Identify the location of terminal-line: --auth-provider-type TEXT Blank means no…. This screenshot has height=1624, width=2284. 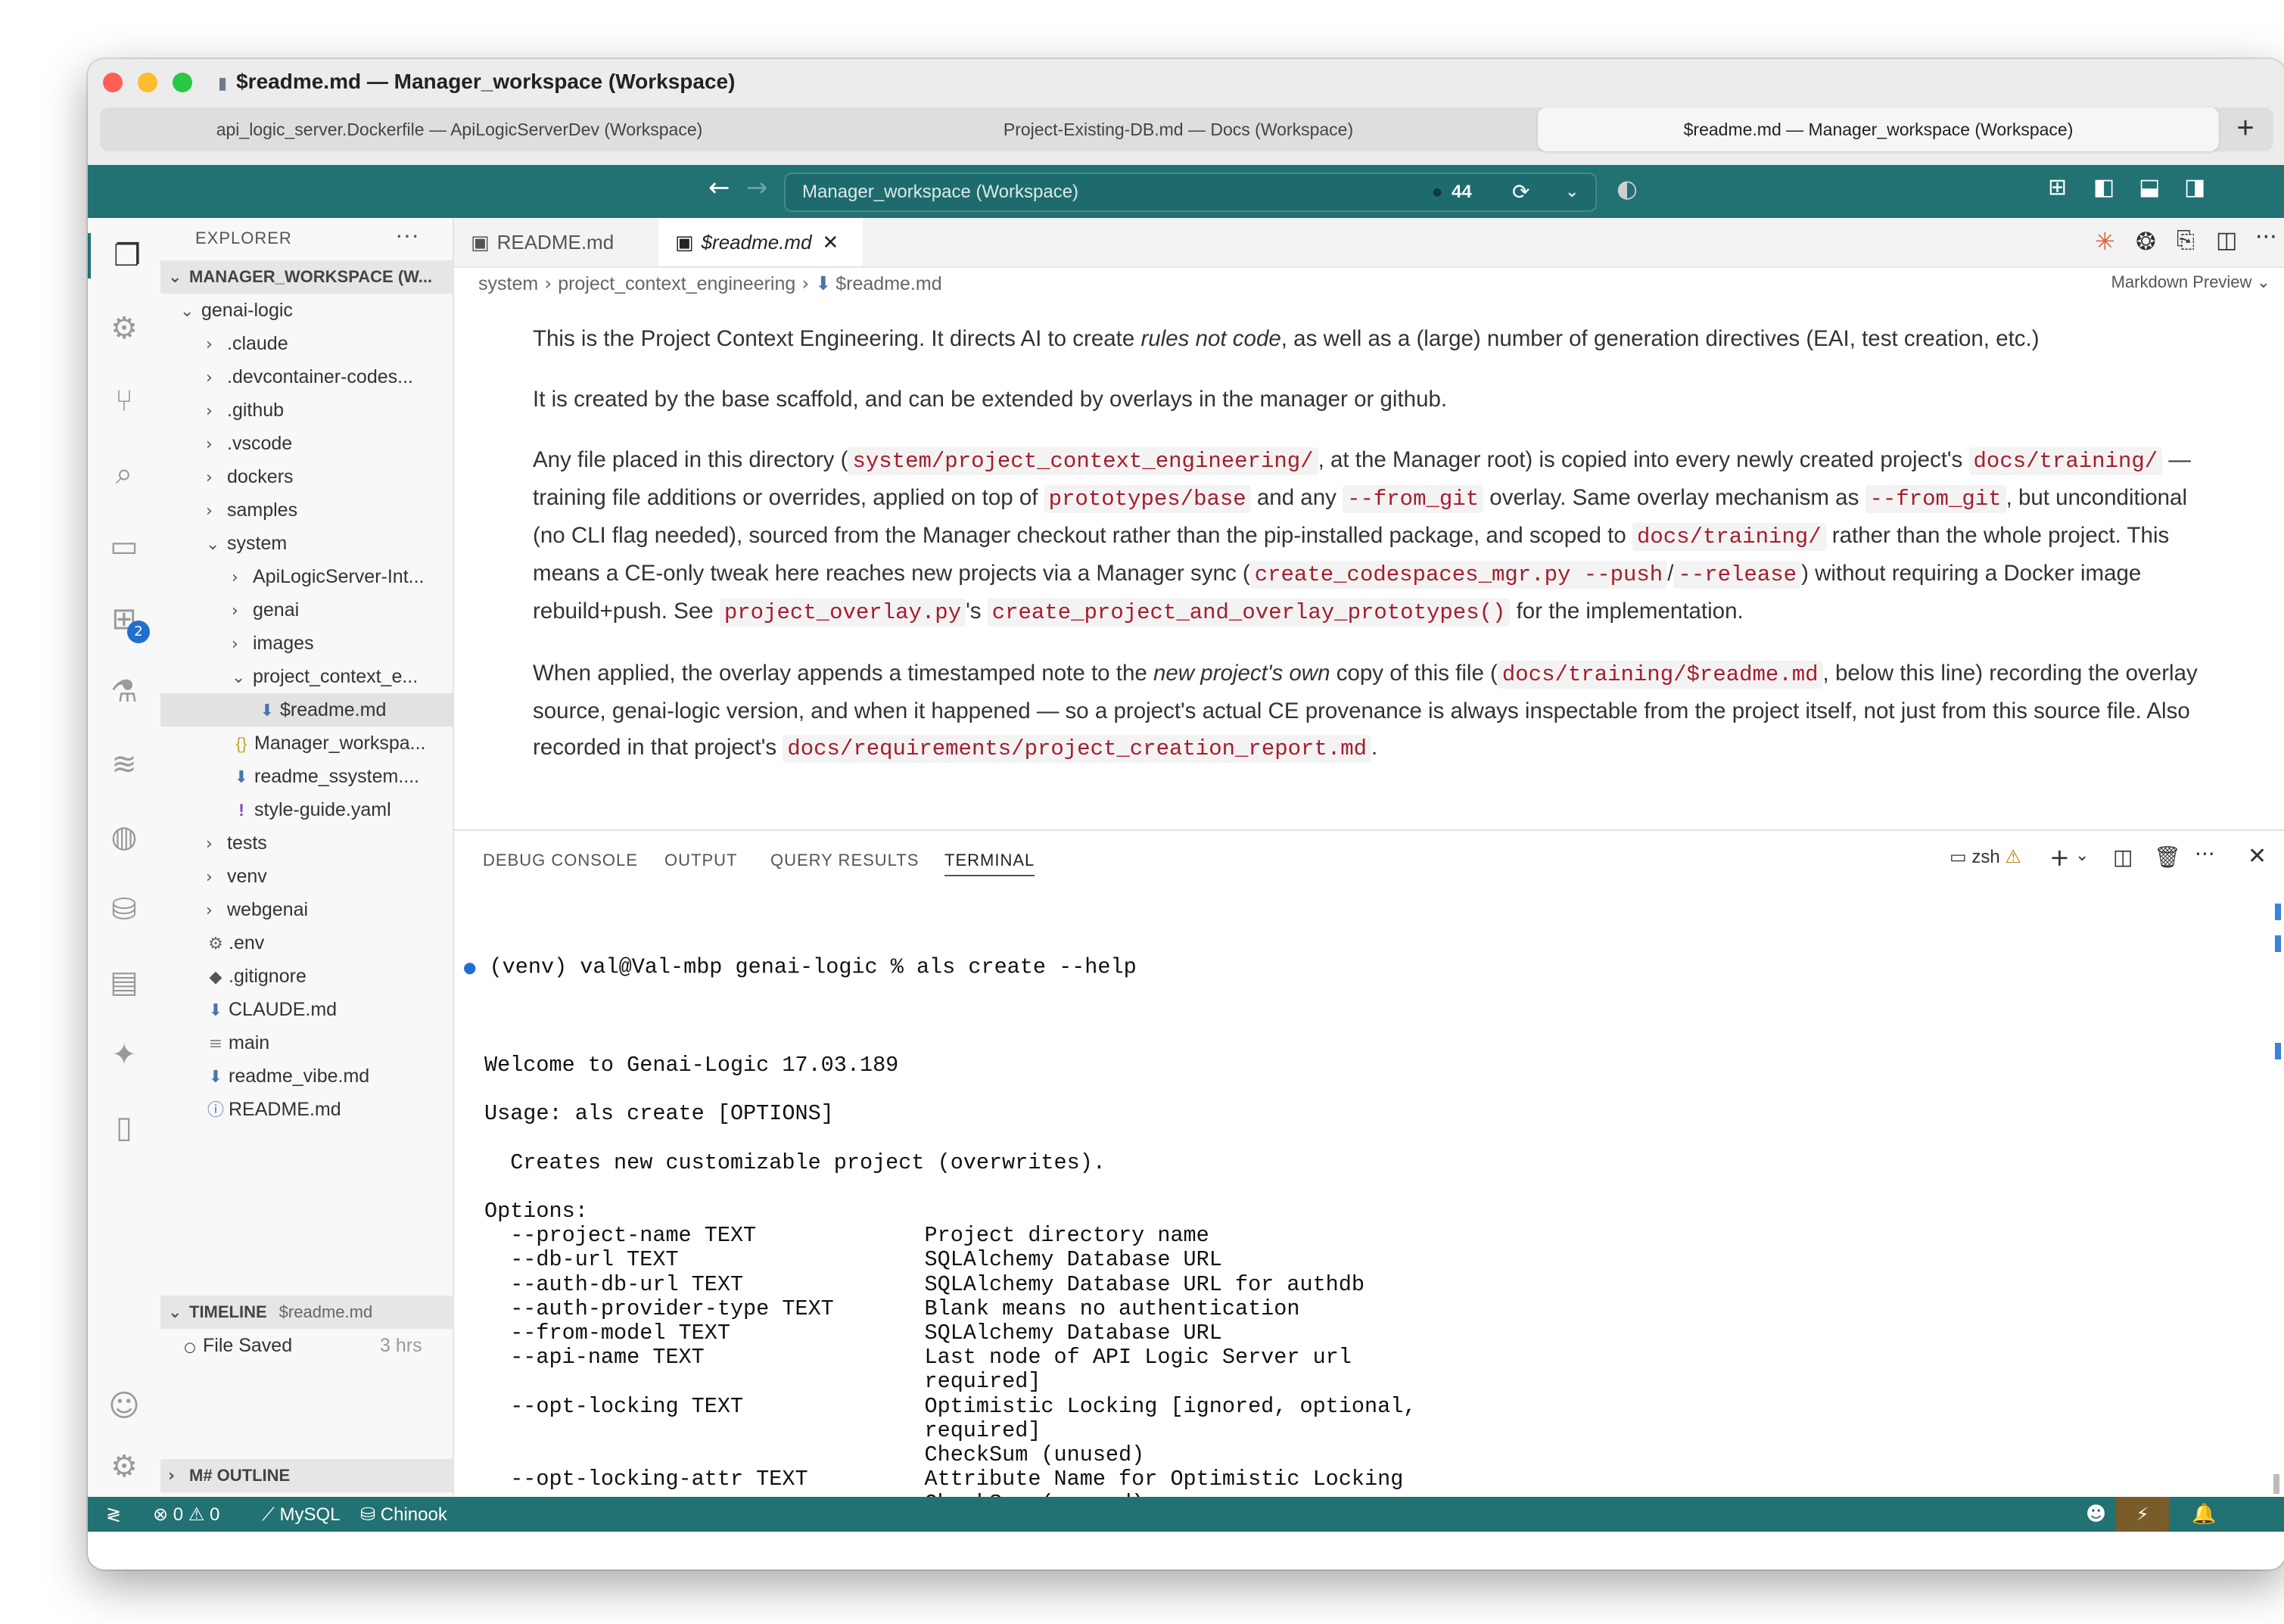
(892, 1309).